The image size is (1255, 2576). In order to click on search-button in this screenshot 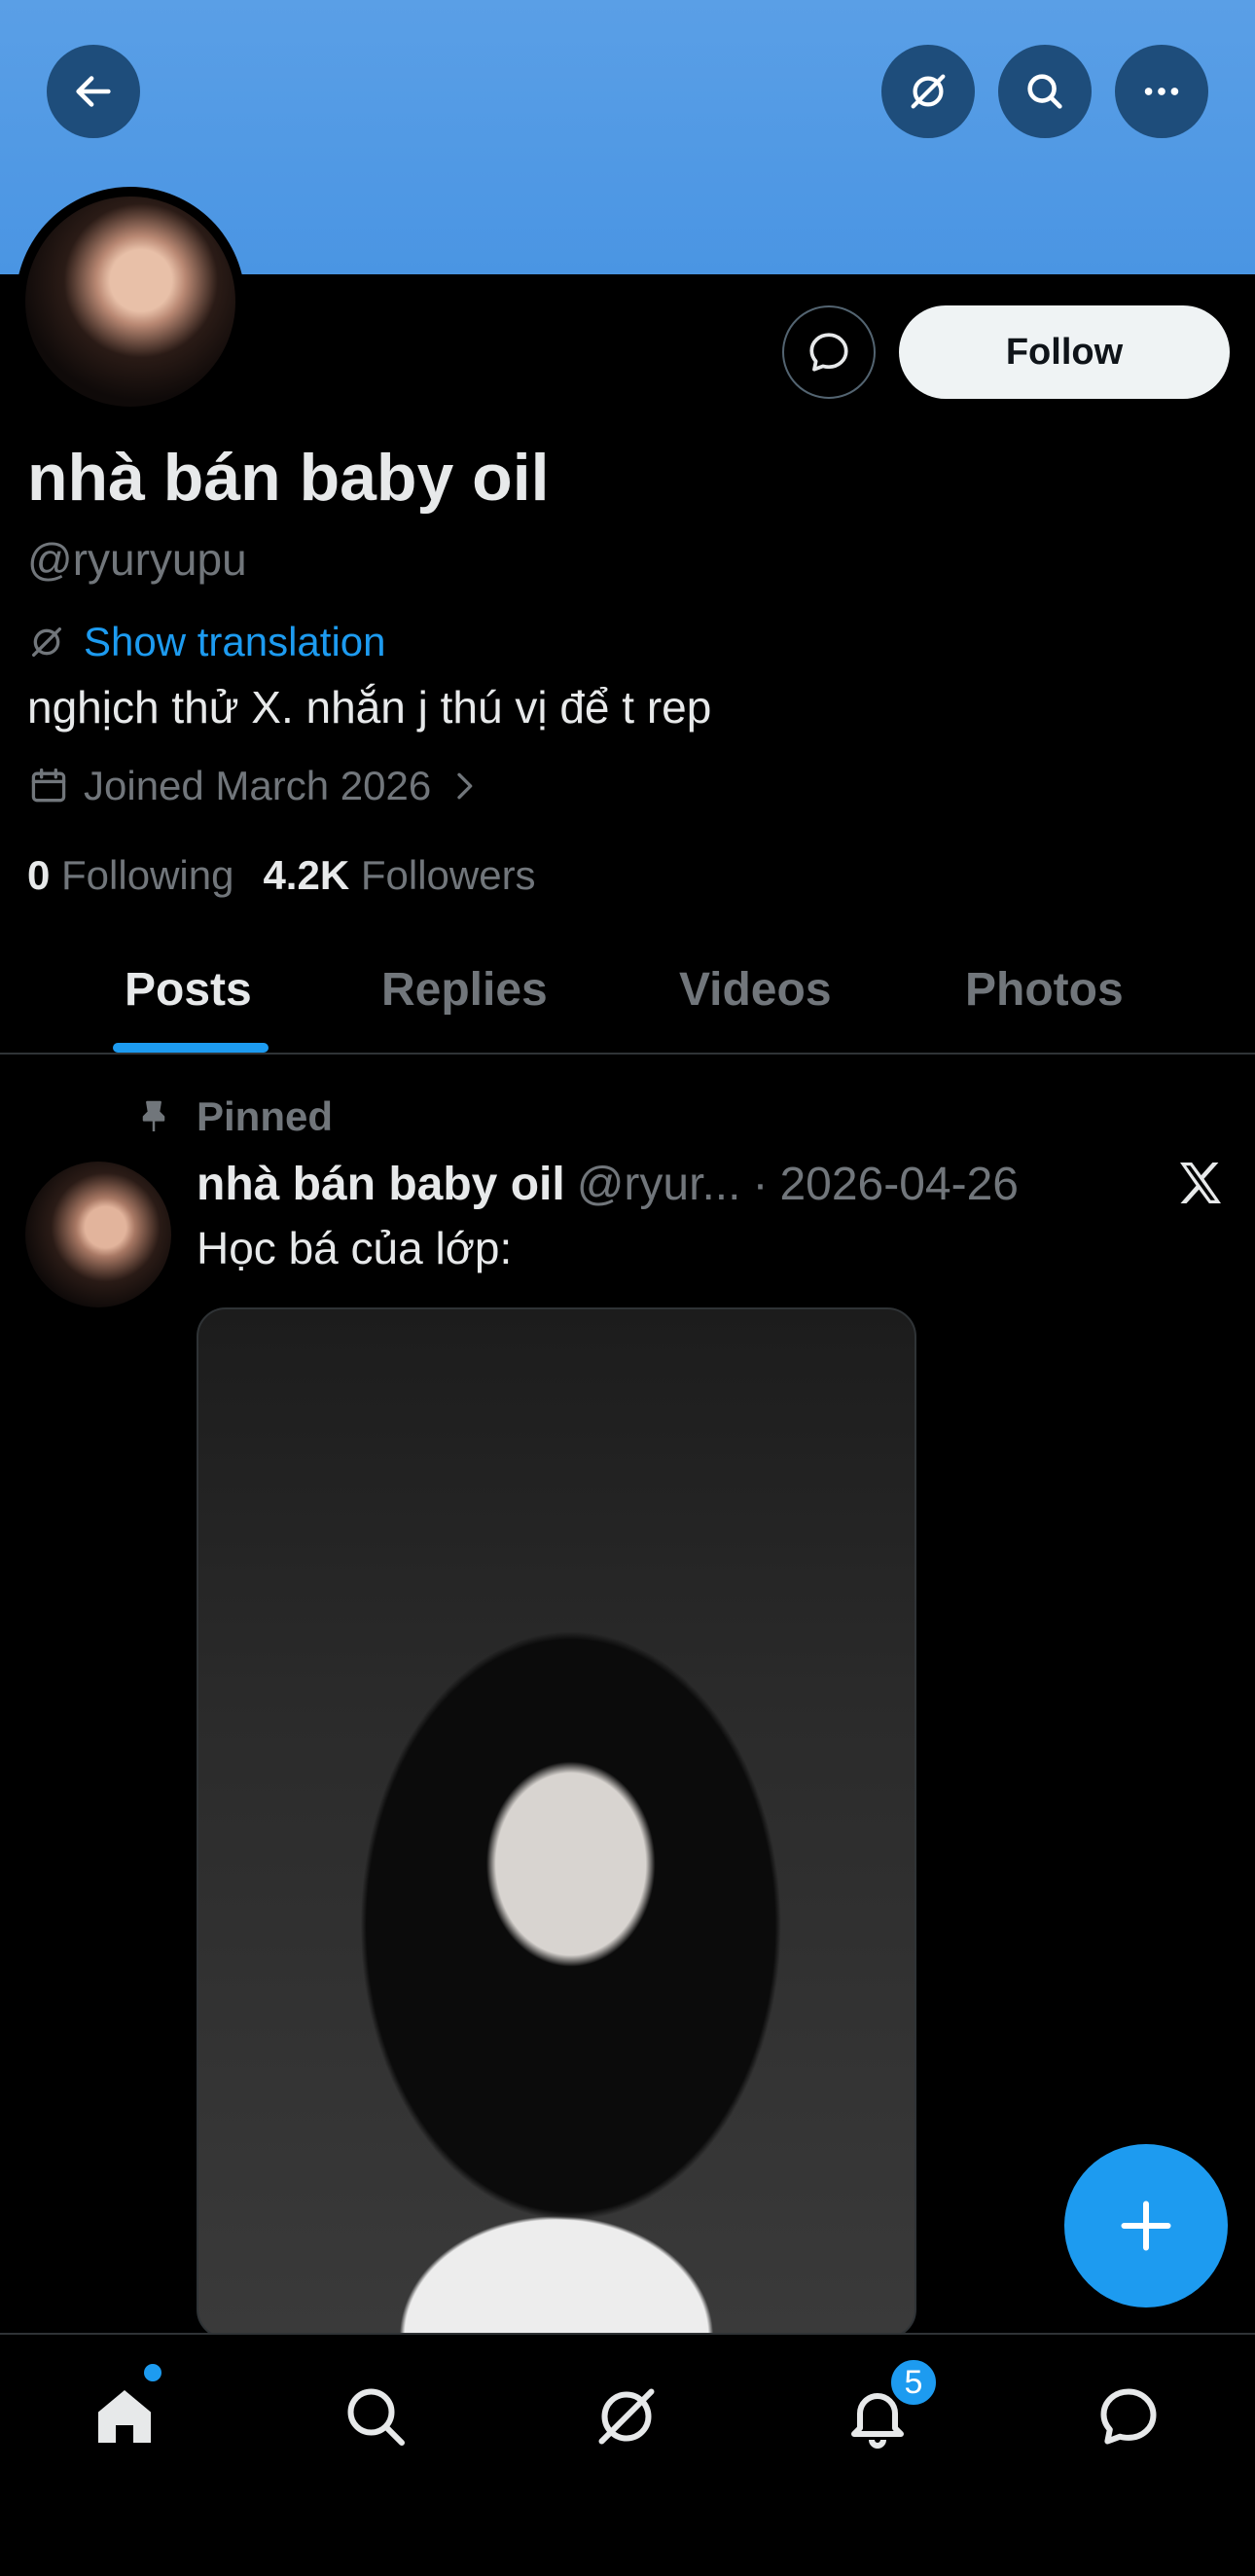, I will do `click(1045, 91)`.